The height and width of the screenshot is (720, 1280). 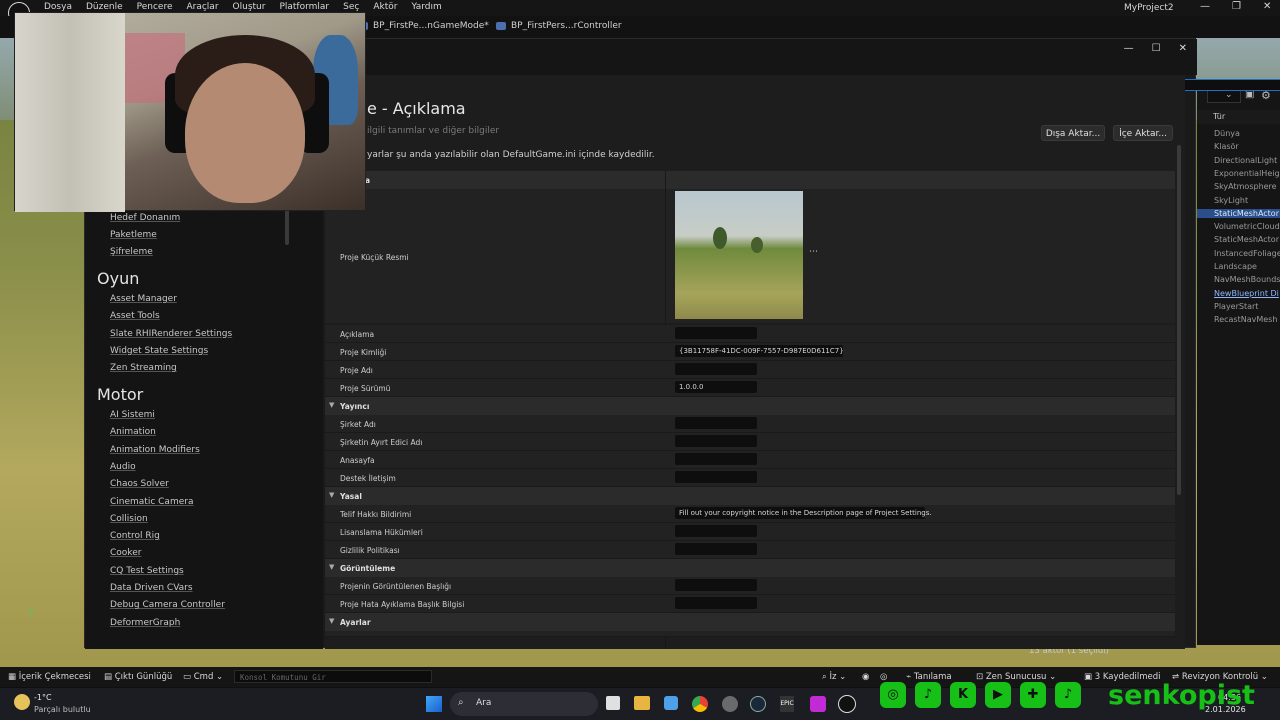 What do you see at coordinates (171, 334) in the screenshot?
I see `sidebar-item: Slate RHIRenderer Settings` at bounding box center [171, 334].